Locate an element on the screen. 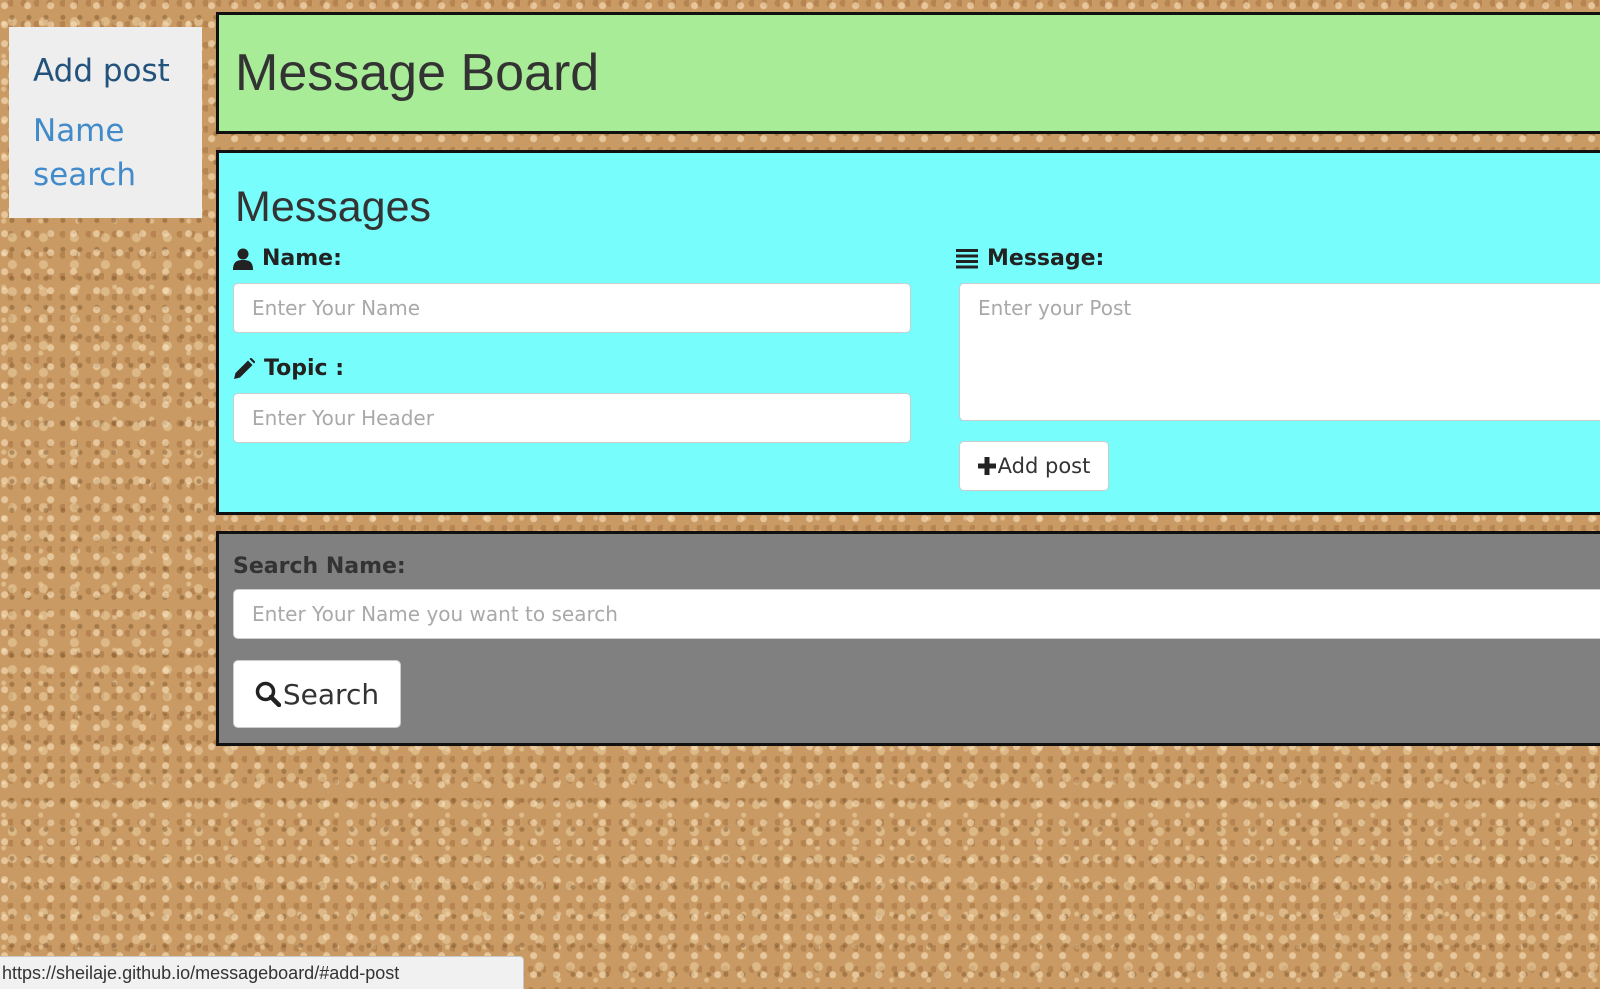  topic-input is located at coordinates (572, 418).